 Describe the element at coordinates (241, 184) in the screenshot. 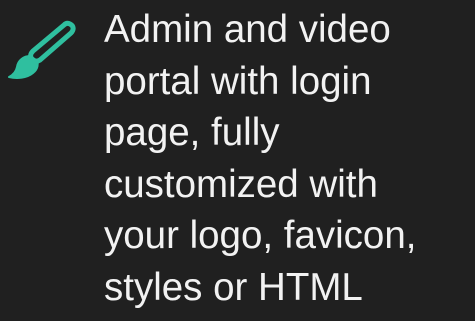

I see `feature-line: customized with` at that location.